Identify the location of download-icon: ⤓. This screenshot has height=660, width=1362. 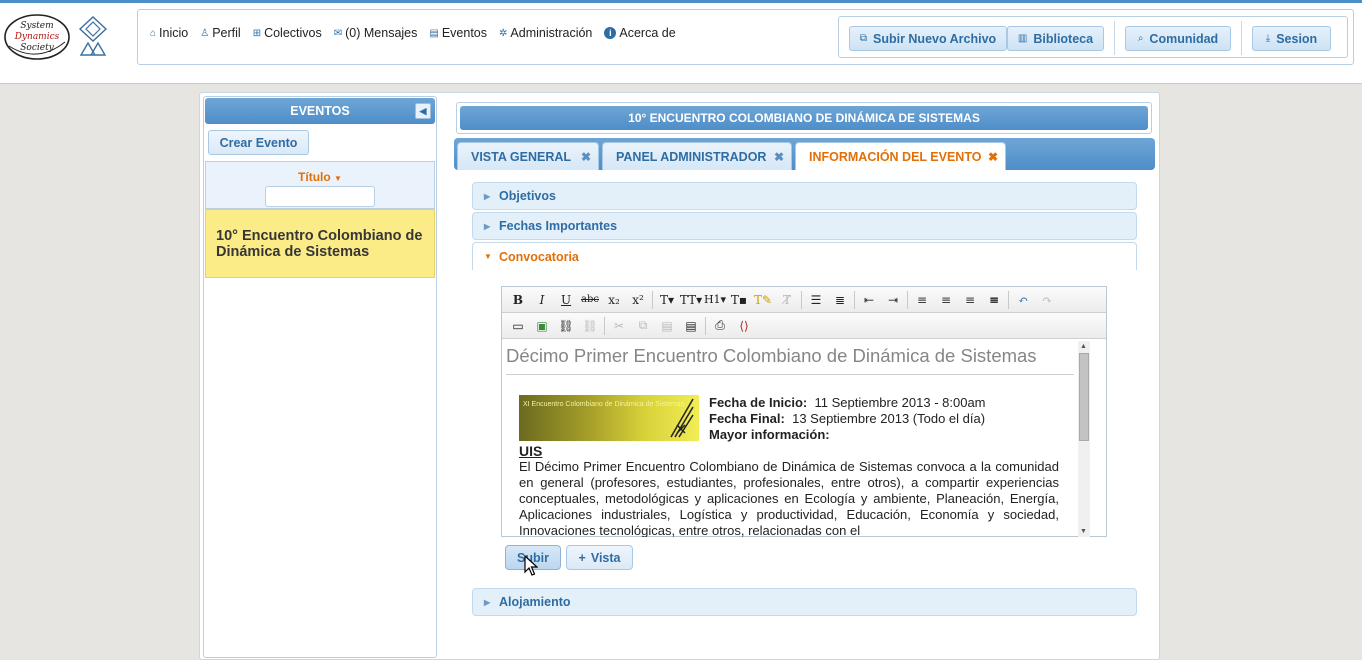
(1268, 38).